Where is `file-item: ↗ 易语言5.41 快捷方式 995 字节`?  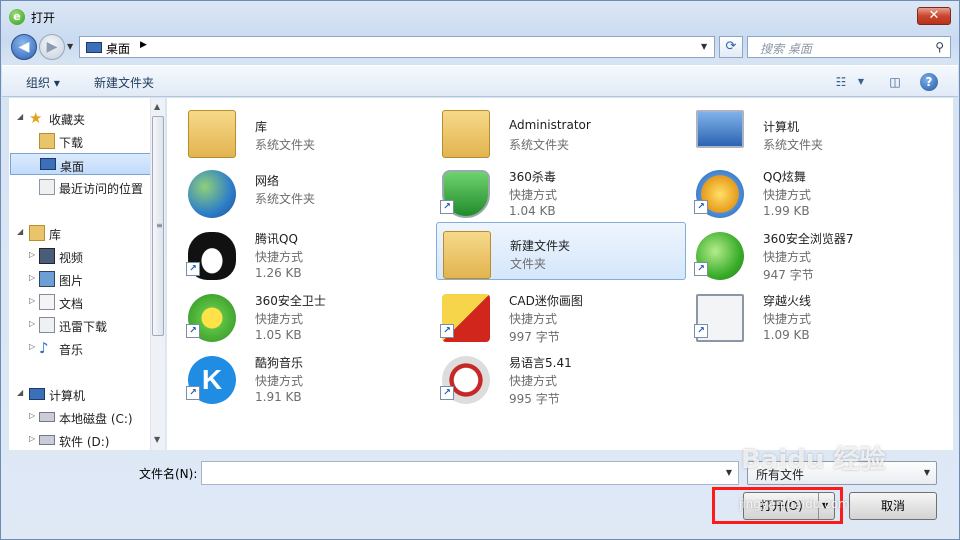
file-item: ↗ 易语言5.41 快捷方式 995 字节 is located at coordinates (561, 379).